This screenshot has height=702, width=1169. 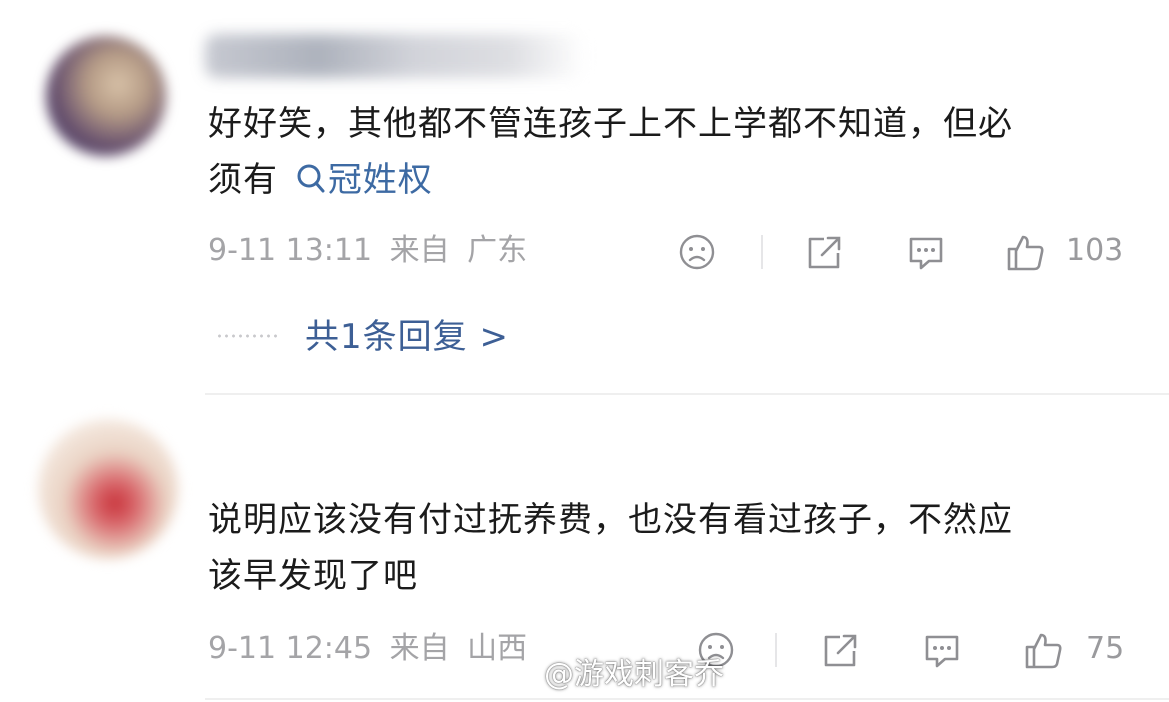 What do you see at coordinates (687, 699) in the screenshot?
I see `comment-divider` at bounding box center [687, 699].